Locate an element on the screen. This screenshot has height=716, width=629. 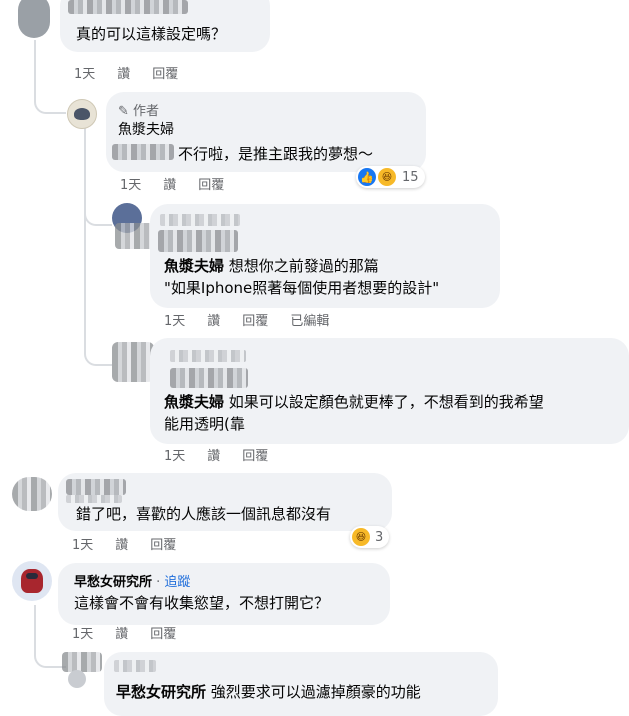
reaction-count: 3 is located at coordinates (379, 537).